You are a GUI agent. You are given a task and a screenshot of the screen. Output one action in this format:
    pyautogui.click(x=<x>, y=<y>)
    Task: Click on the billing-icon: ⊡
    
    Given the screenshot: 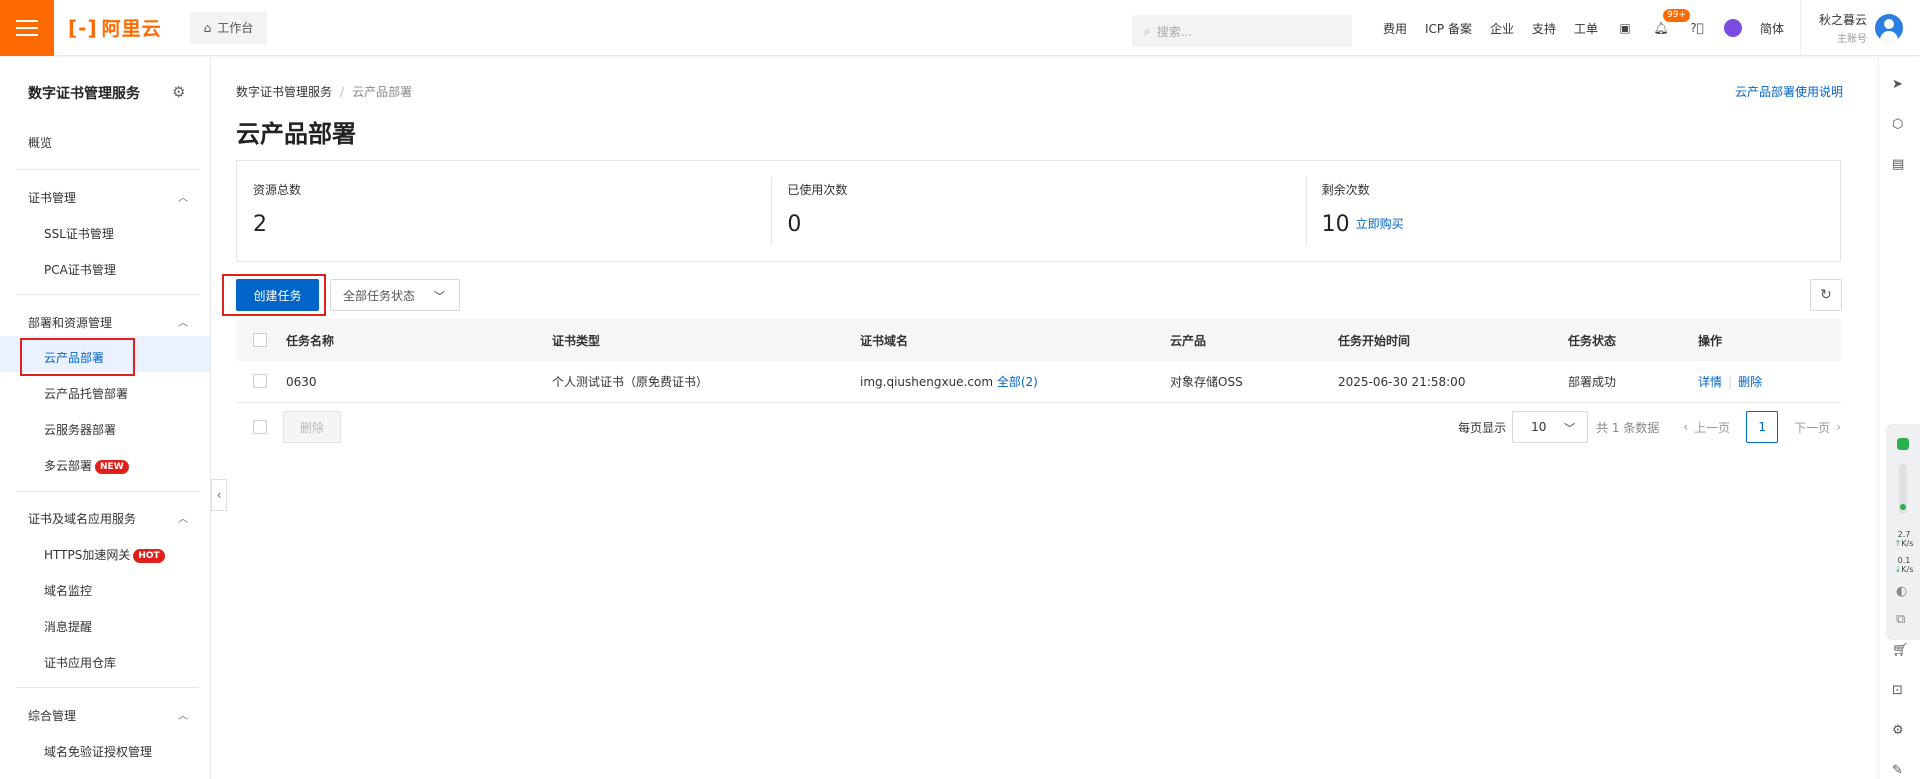 What is the action you would take?
    pyautogui.click(x=1897, y=690)
    